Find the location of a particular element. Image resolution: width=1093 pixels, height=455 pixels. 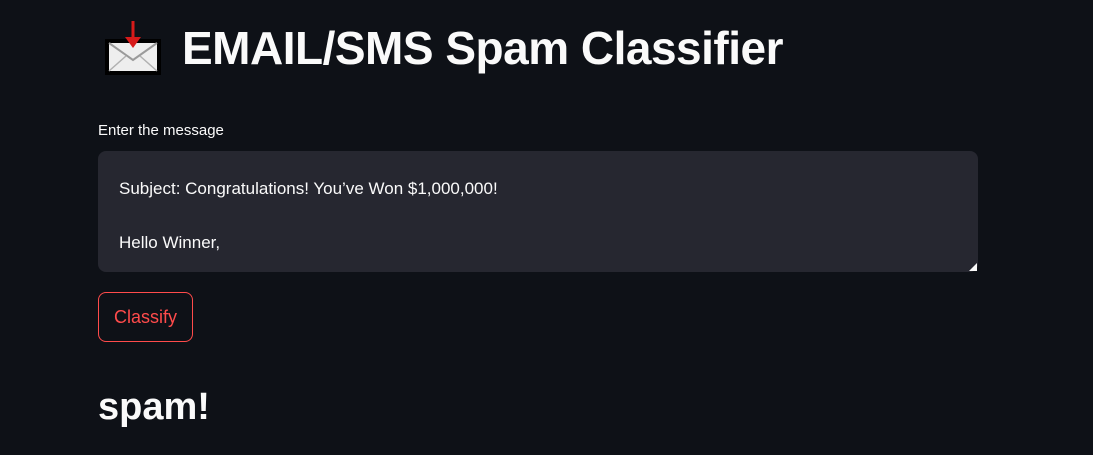

page-title: EMAIL/SMS Spam Classifier is located at coordinates (483, 48).